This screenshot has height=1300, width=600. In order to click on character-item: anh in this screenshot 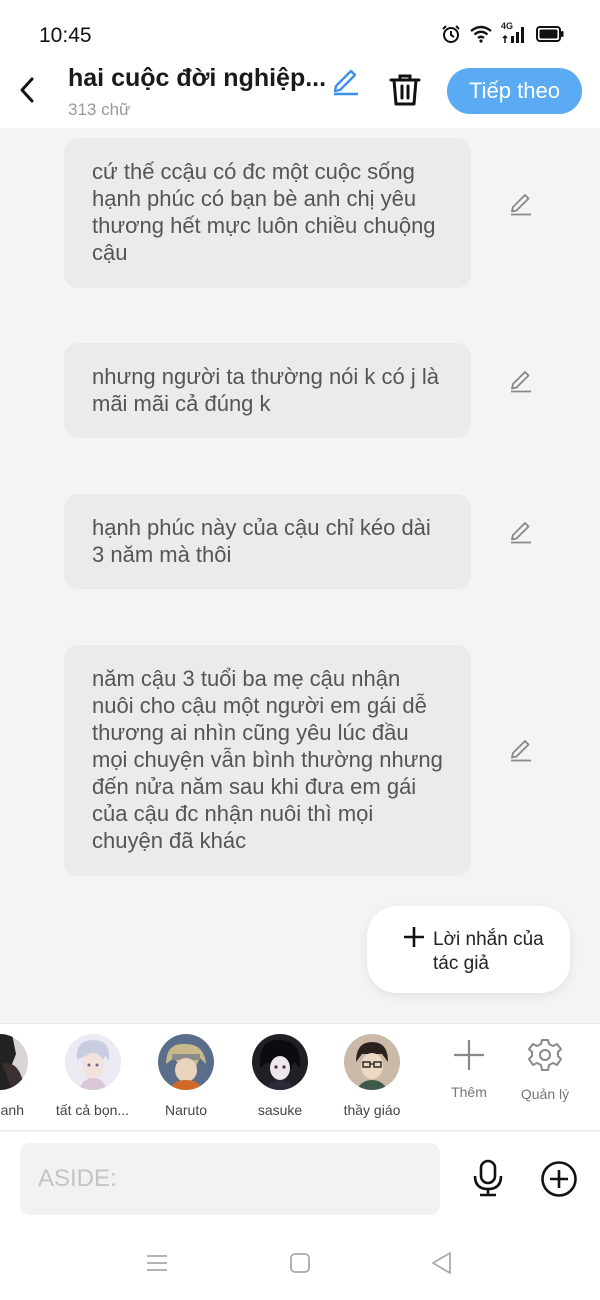, I will do `click(20, 1076)`.